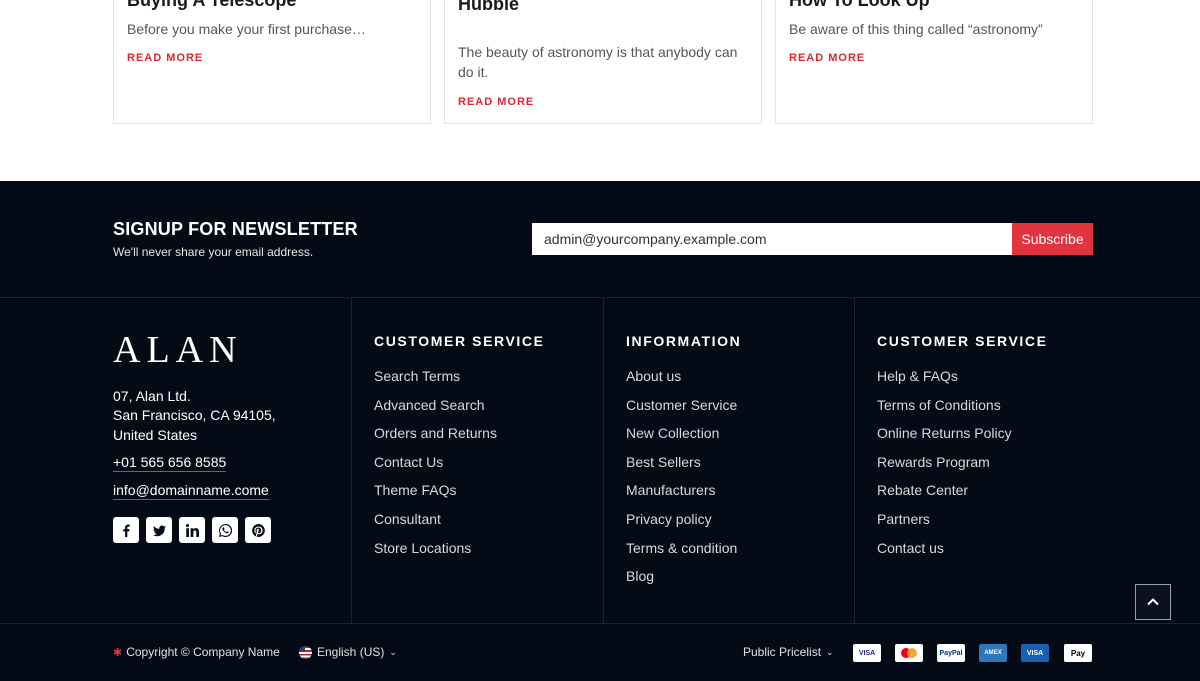  Describe the element at coordinates (305, 652) in the screenshot. I see `us-flag-icon` at that location.